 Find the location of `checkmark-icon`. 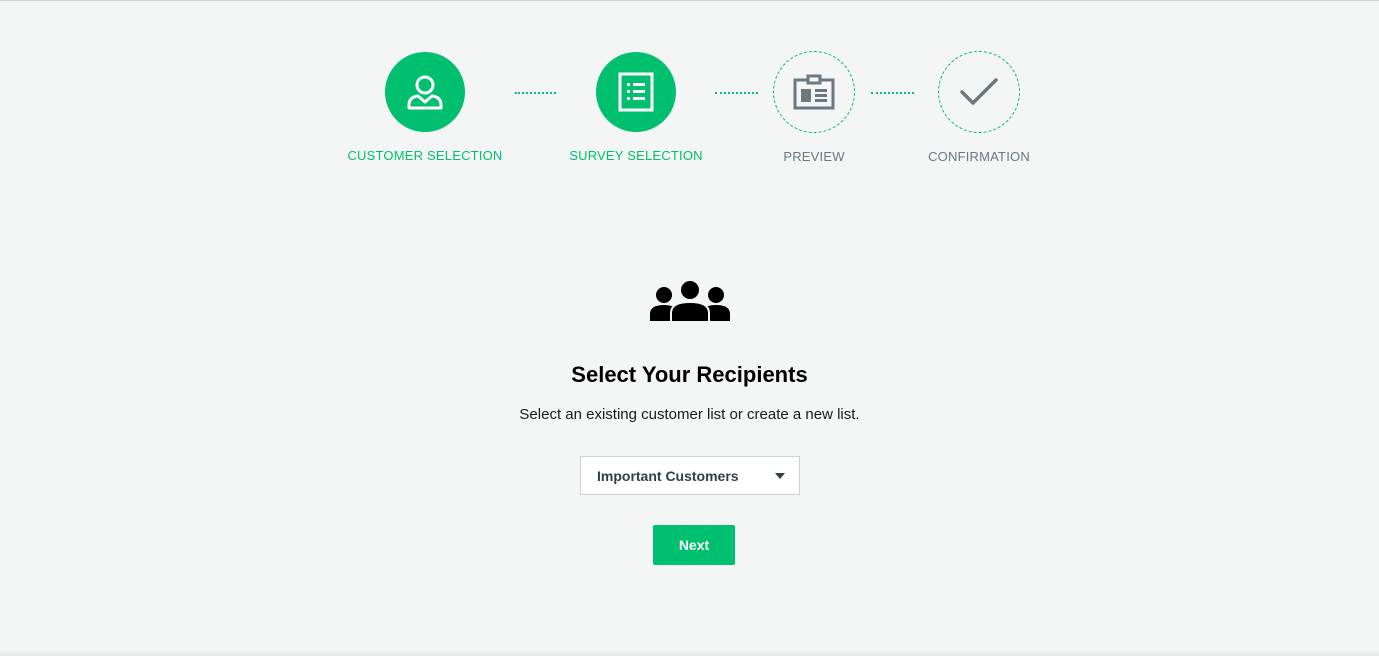

checkmark-icon is located at coordinates (979, 91).